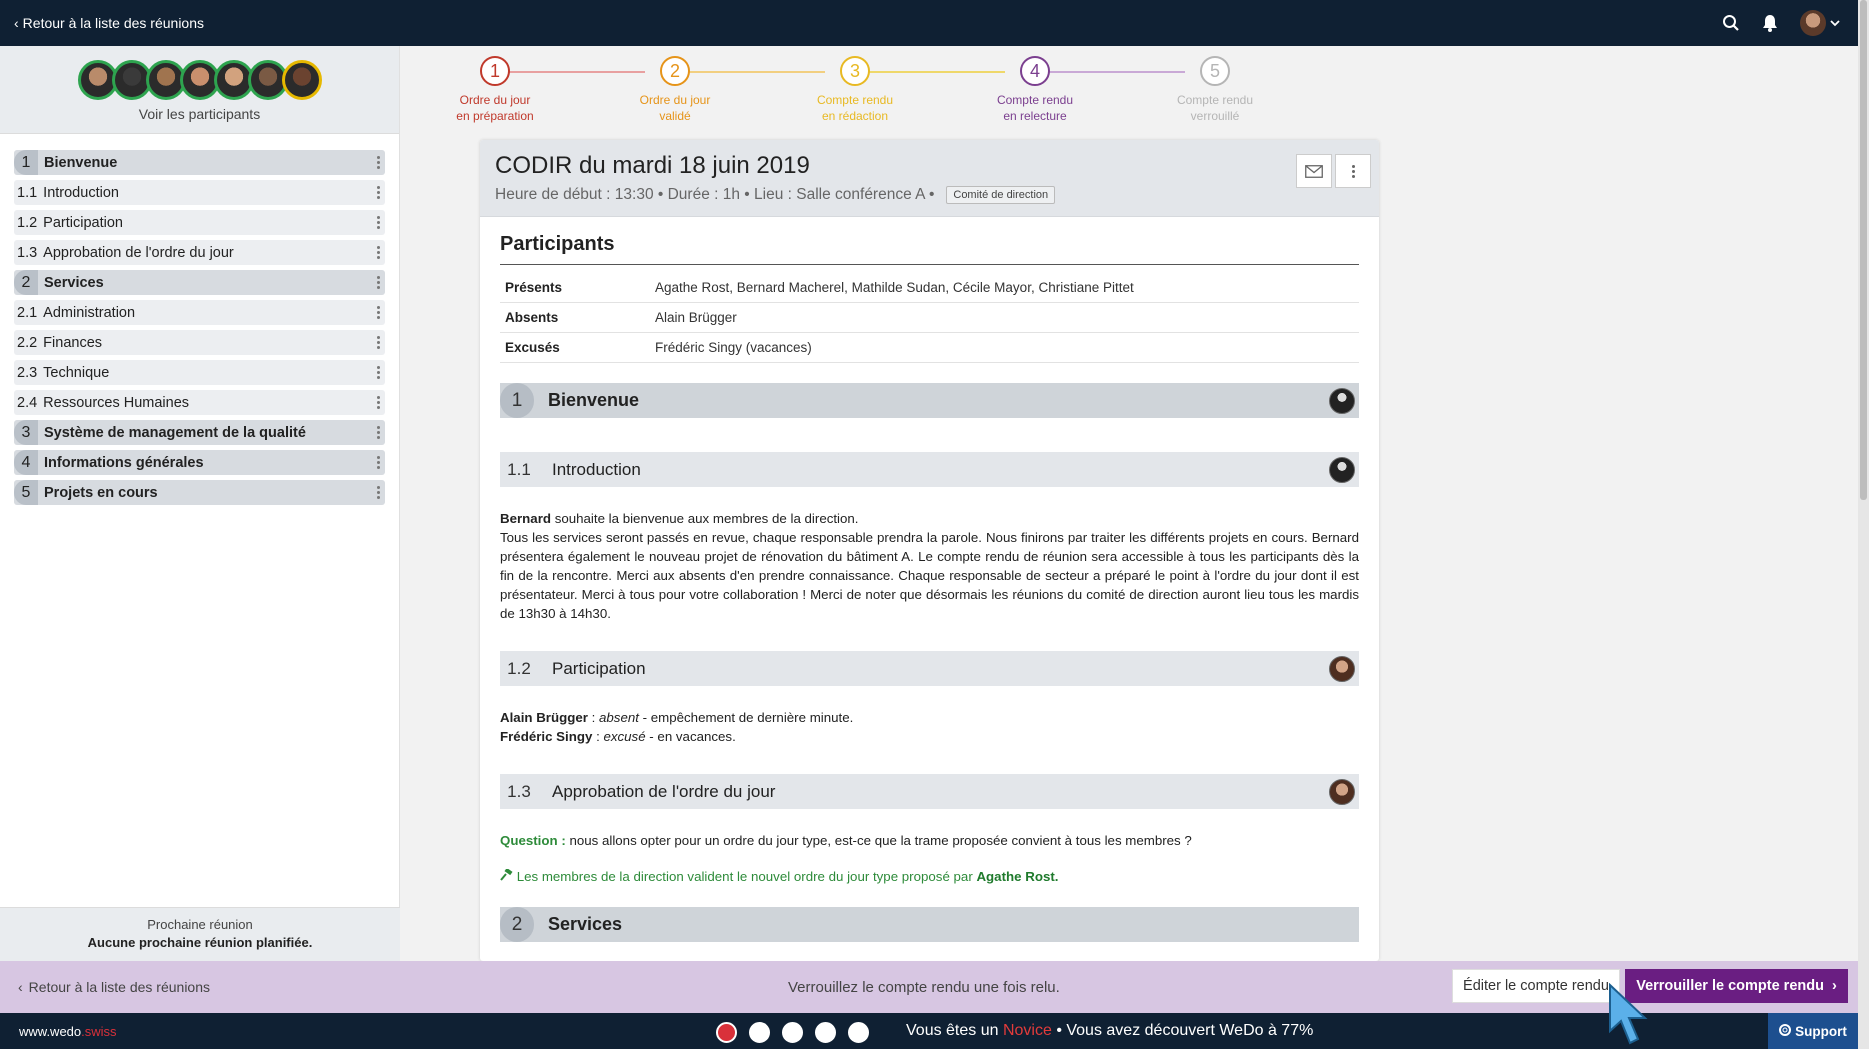 The height and width of the screenshot is (1049, 1869). What do you see at coordinates (68, 1031) in the screenshot?
I see `brand-link: www.wedo.swiss` at bounding box center [68, 1031].